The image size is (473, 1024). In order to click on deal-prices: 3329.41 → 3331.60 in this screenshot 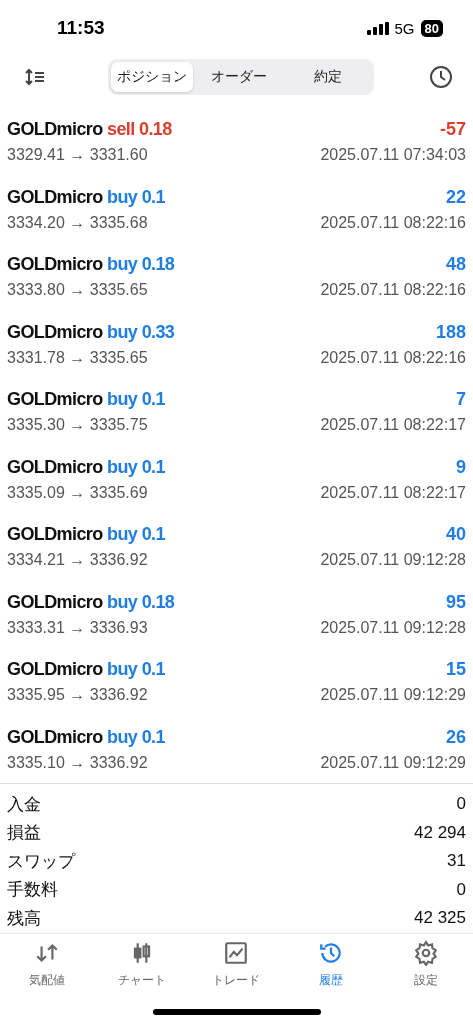, I will do `click(77, 155)`.